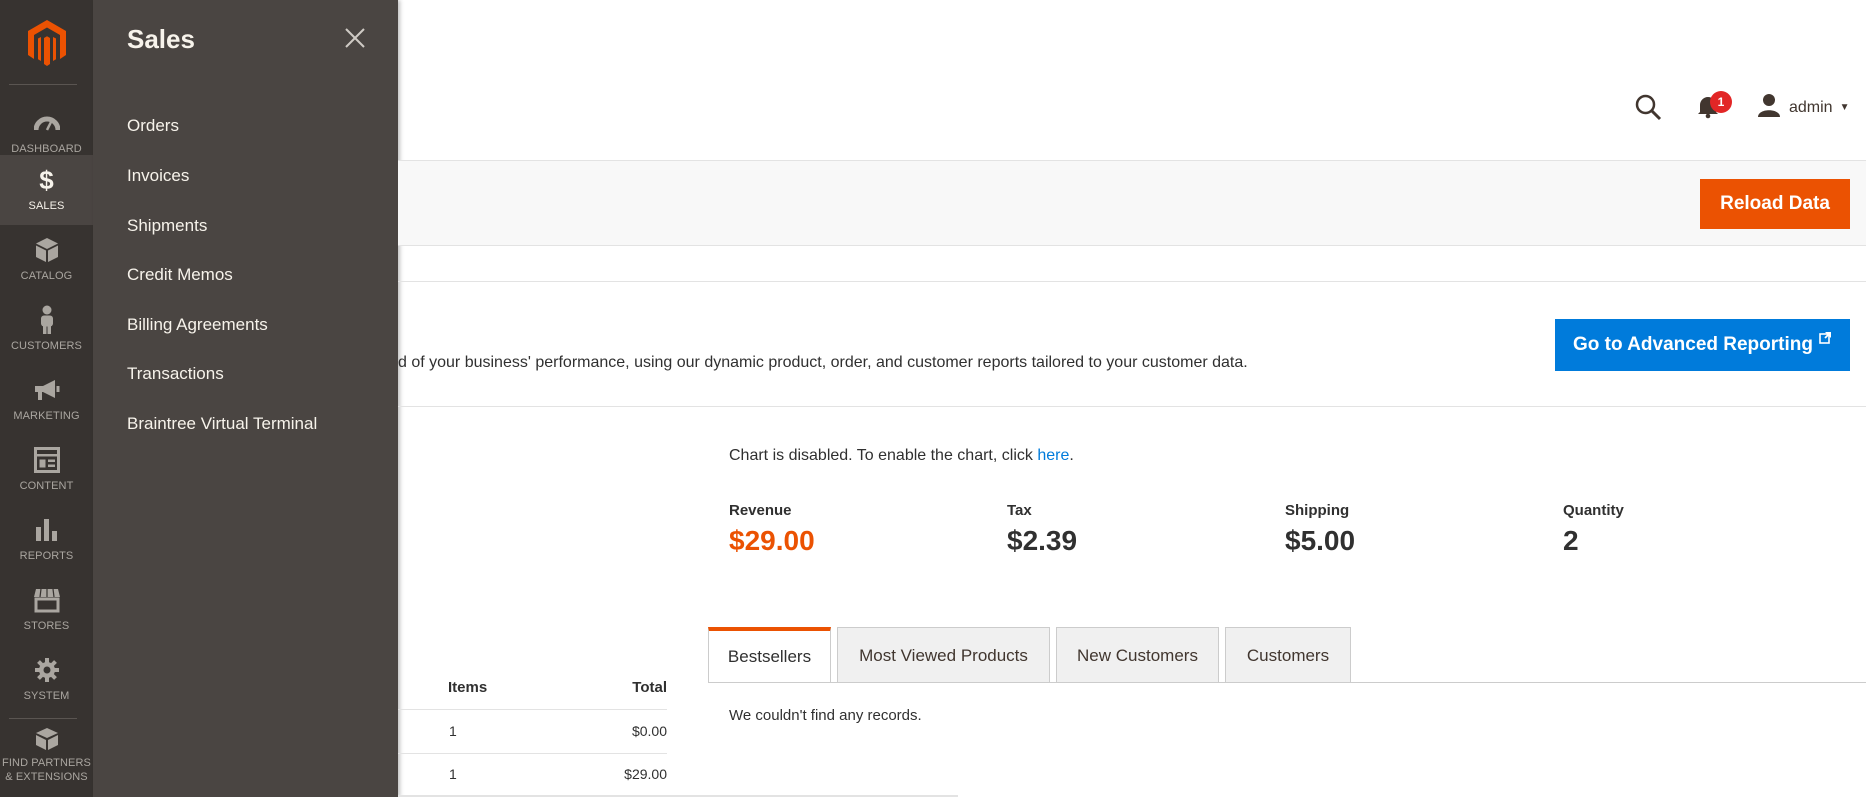 The width and height of the screenshot is (1866, 797). I want to click on total-label: Revenue, so click(760, 510).